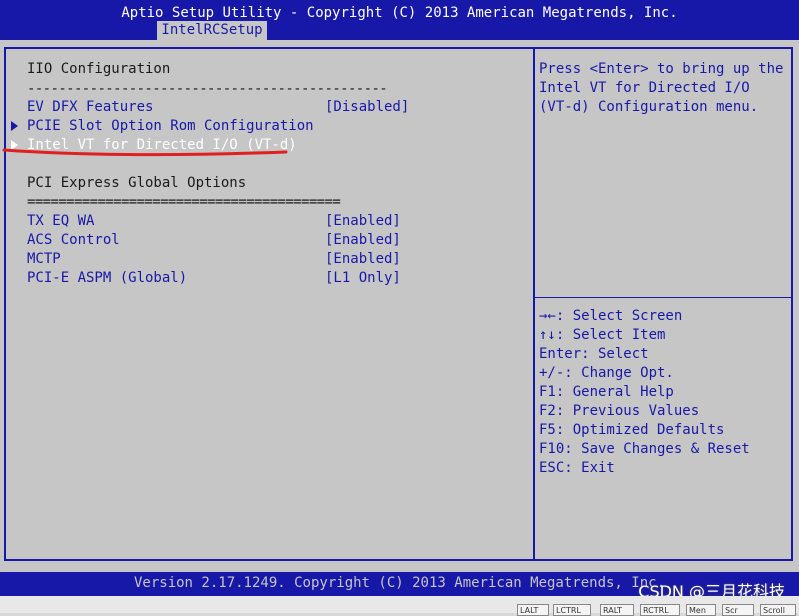  What do you see at coordinates (363, 259) in the screenshot?
I see `value-mctp: [Enabled]` at bounding box center [363, 259].